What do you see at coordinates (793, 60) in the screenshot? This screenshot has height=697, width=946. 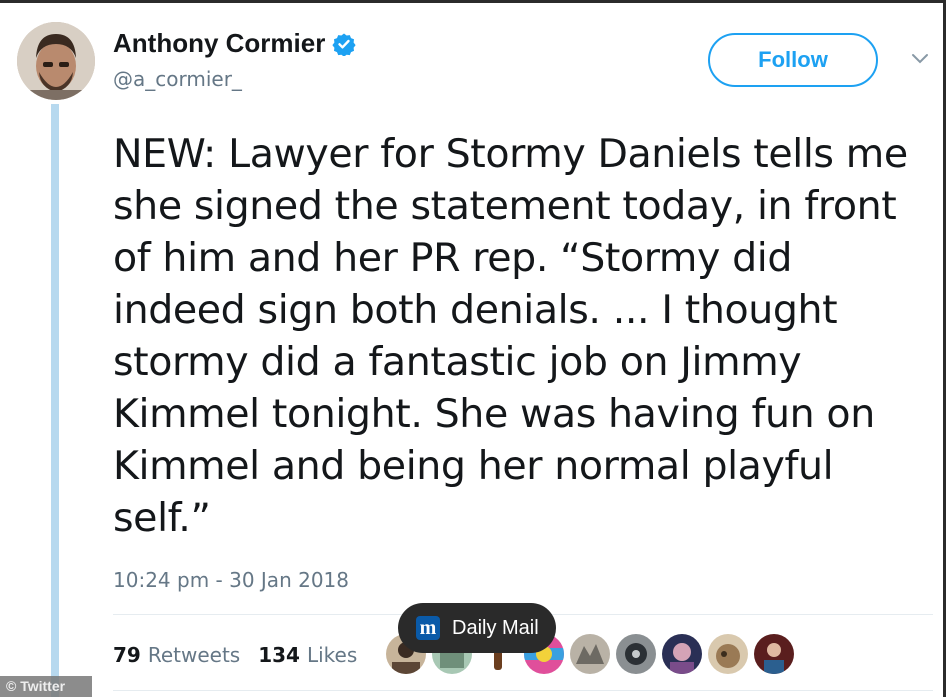 I see `follow-button: Follow` at bounding box center [793, 60].